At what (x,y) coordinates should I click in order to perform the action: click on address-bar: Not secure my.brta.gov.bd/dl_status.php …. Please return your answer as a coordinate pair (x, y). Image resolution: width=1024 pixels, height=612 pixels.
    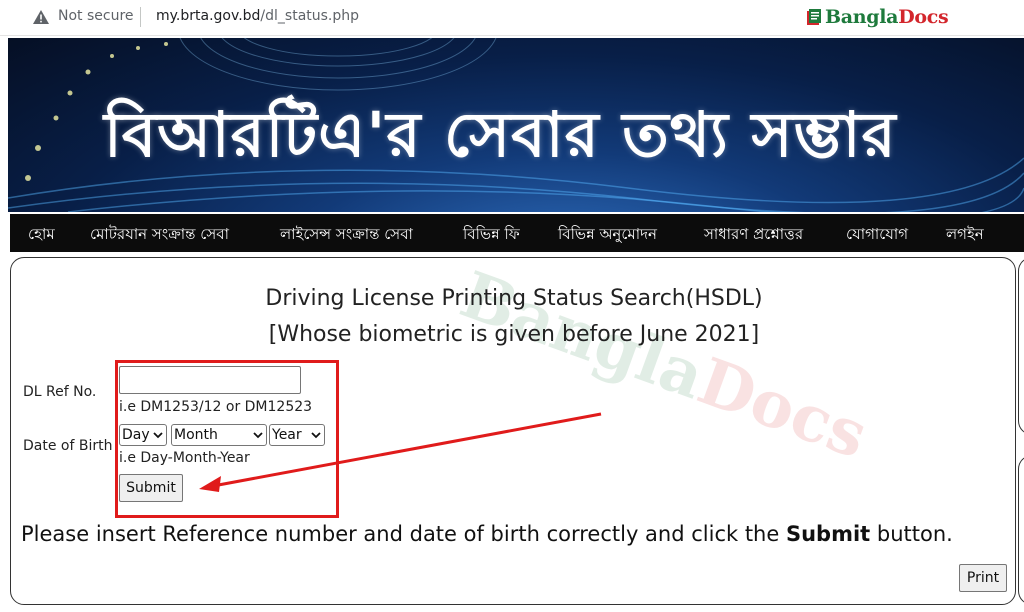
    Looking at the image, I should click on (512, 18).